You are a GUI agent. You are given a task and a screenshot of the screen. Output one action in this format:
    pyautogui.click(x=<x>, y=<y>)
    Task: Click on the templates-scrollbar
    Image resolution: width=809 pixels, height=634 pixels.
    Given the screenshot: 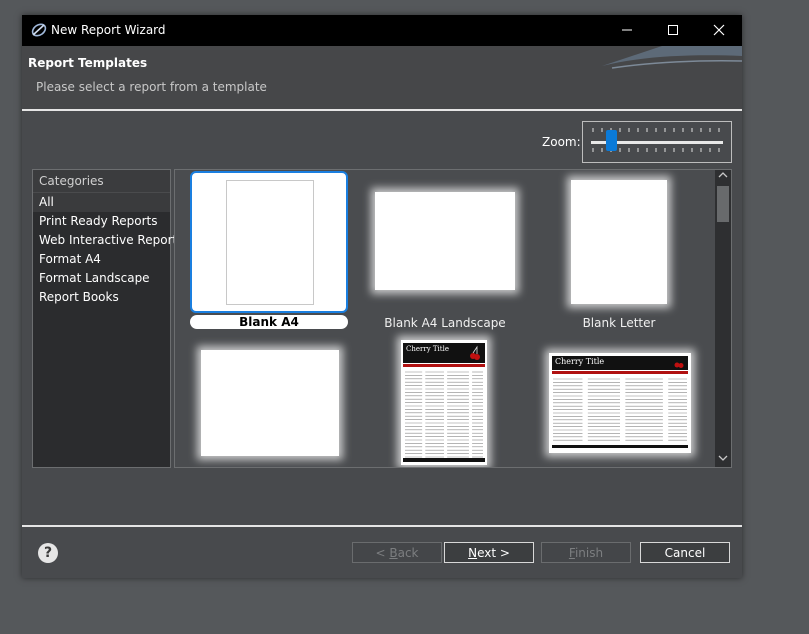 What is the action you would take?
    pyautogui.click(x=723, y=318)
    